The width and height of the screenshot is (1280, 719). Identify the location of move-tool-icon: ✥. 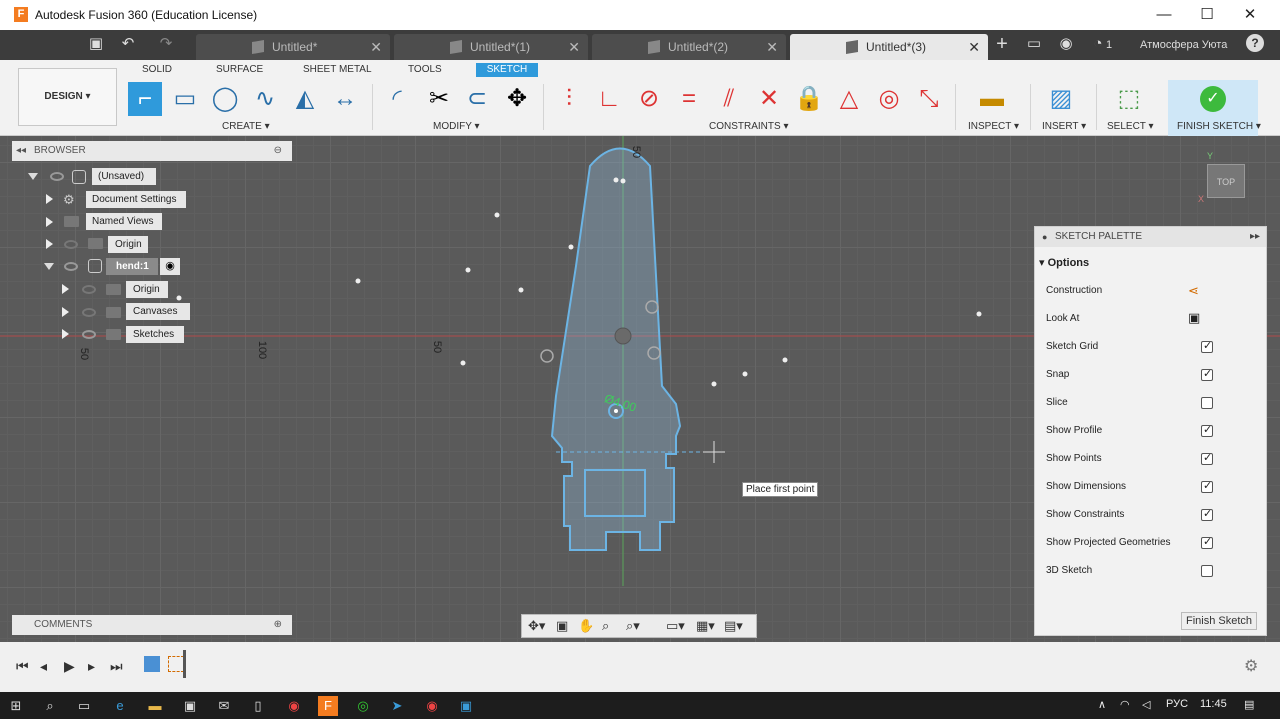
(517, 99).